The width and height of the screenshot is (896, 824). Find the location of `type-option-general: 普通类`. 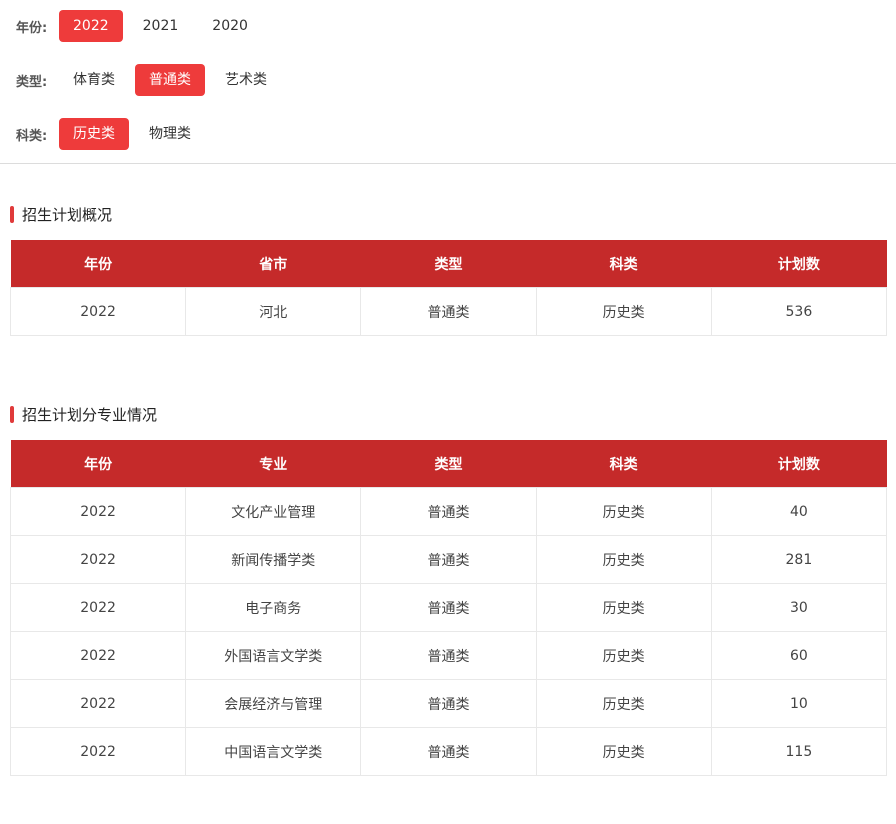

type-option-general: 普通类 is located at coordinates (170, 80).